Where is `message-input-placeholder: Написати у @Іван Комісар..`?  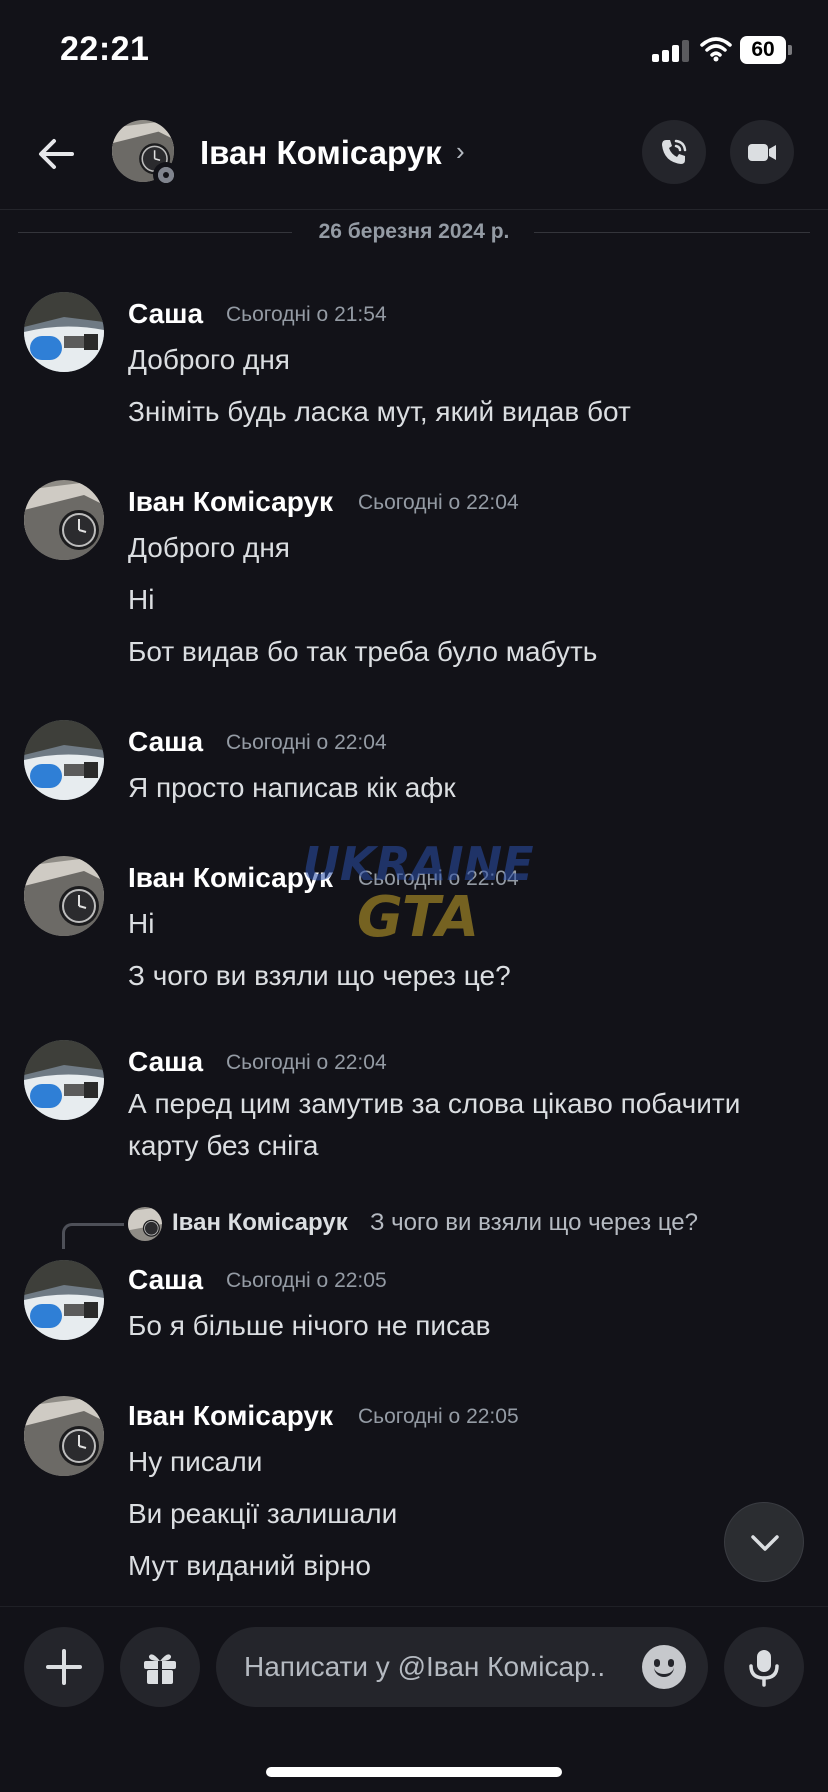 message-input-placeholder: Написати у @Іван Комісар.. is located at coordinates (425, 1666).